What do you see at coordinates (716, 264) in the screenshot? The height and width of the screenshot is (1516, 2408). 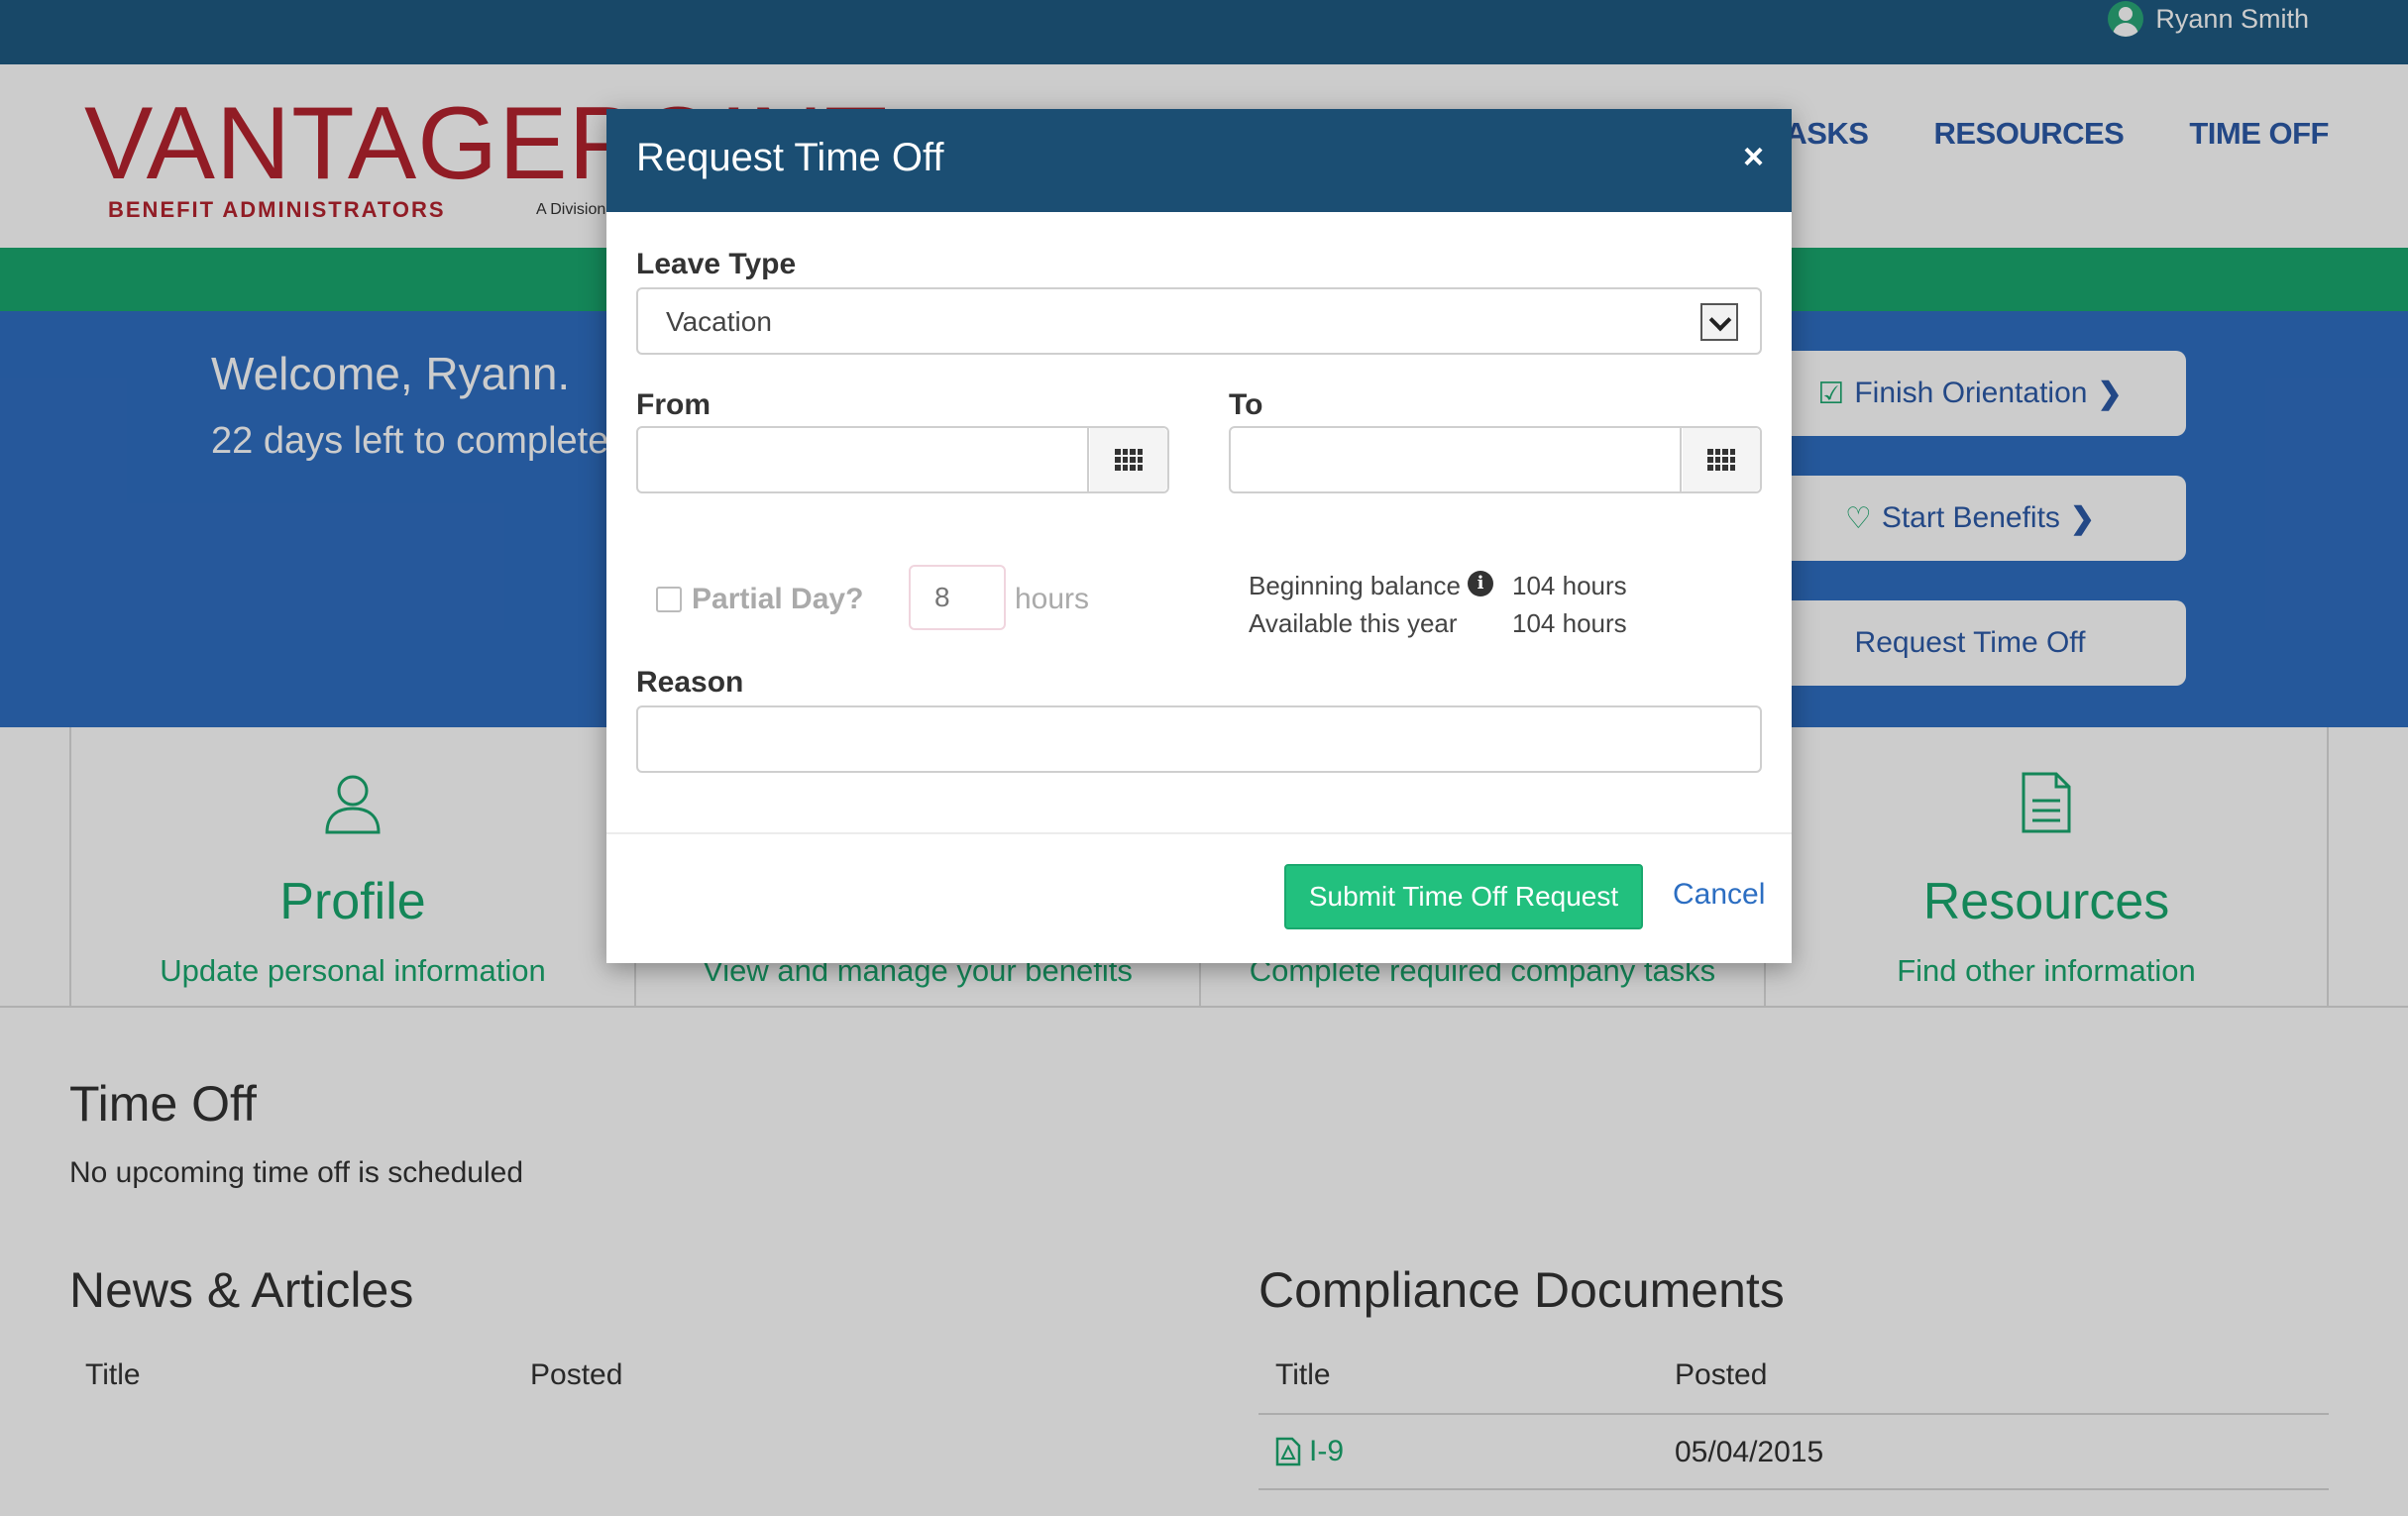 I see `leave-type-label: Leave Type` at bounding box center [716, 264].